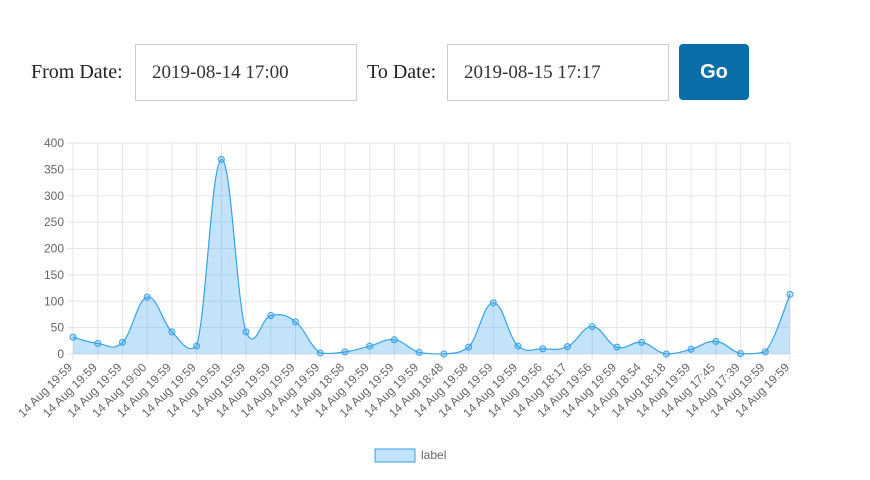  What do you see at coordinates (54, 275) in the screenshot?
I see `y-tick-label: 150` at bounding box center [54, 275].